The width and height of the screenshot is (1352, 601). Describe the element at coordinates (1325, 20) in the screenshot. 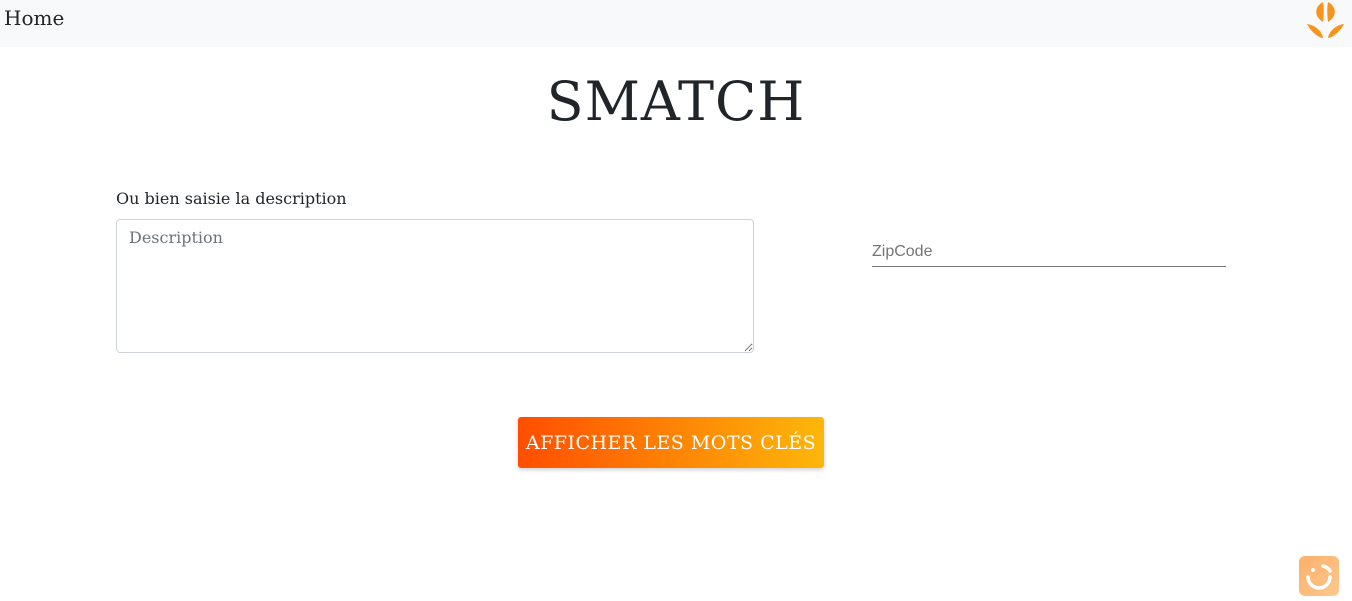

I see `orange-leaf-logo-icon` at that location.